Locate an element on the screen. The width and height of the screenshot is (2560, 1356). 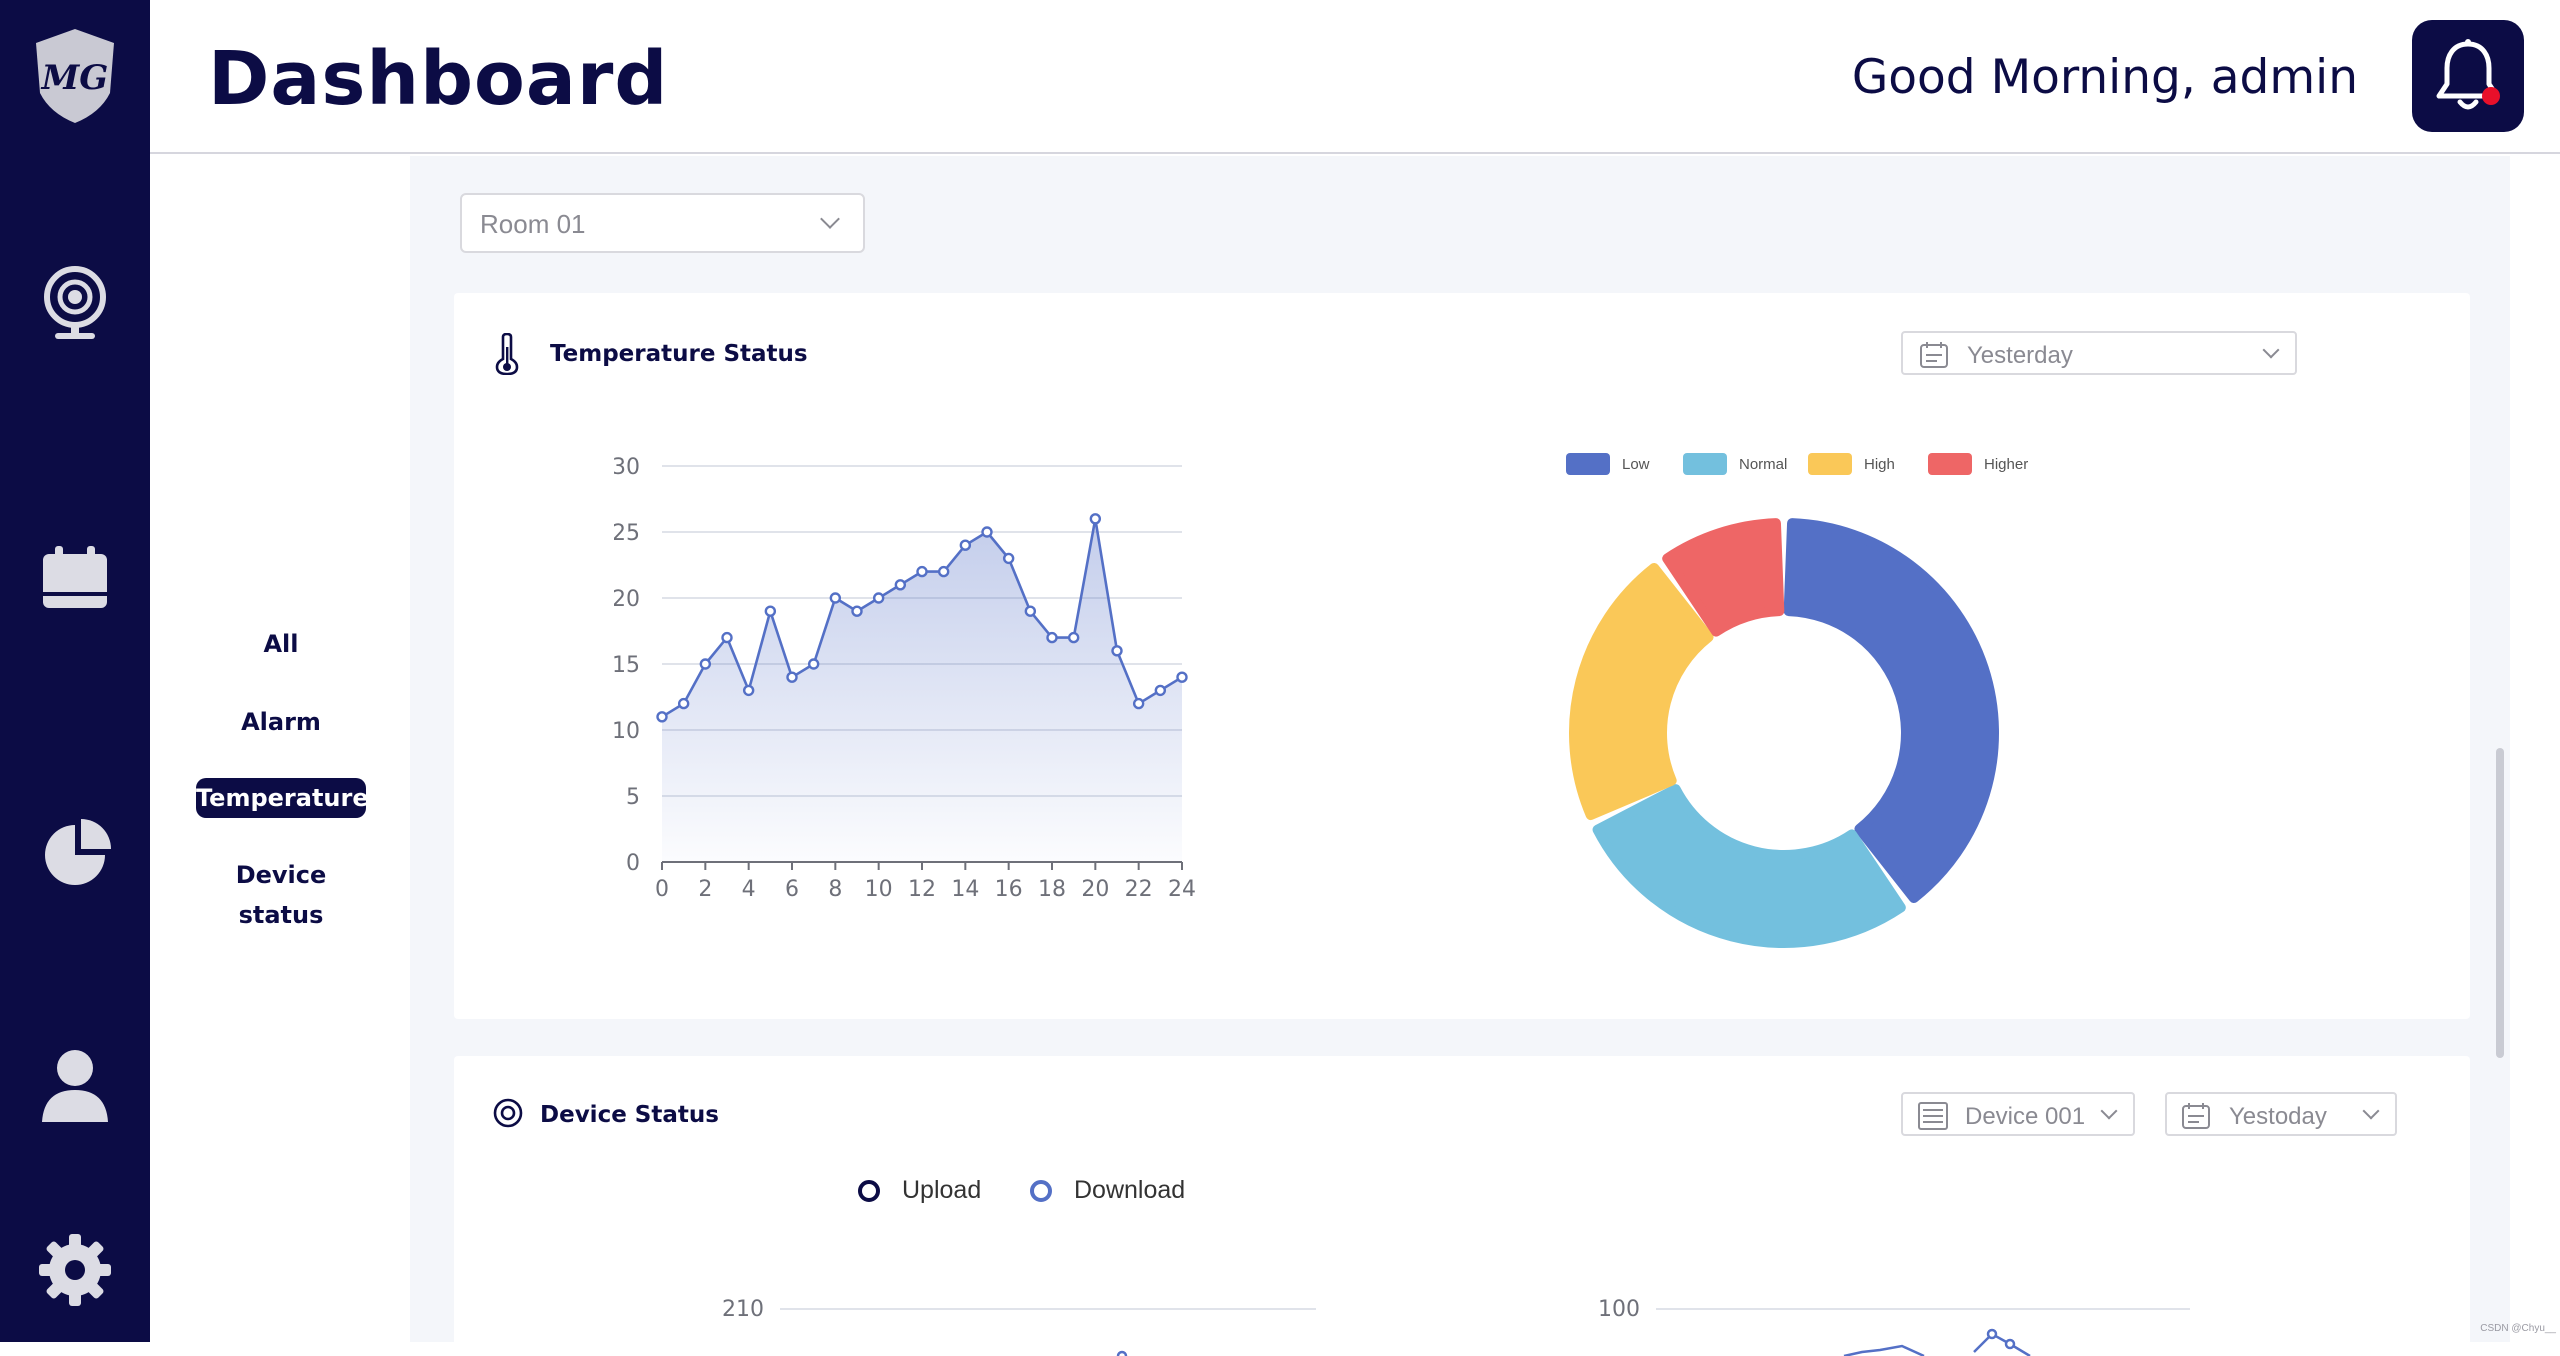
sidebar: MG is located at coordinates (75, 671).